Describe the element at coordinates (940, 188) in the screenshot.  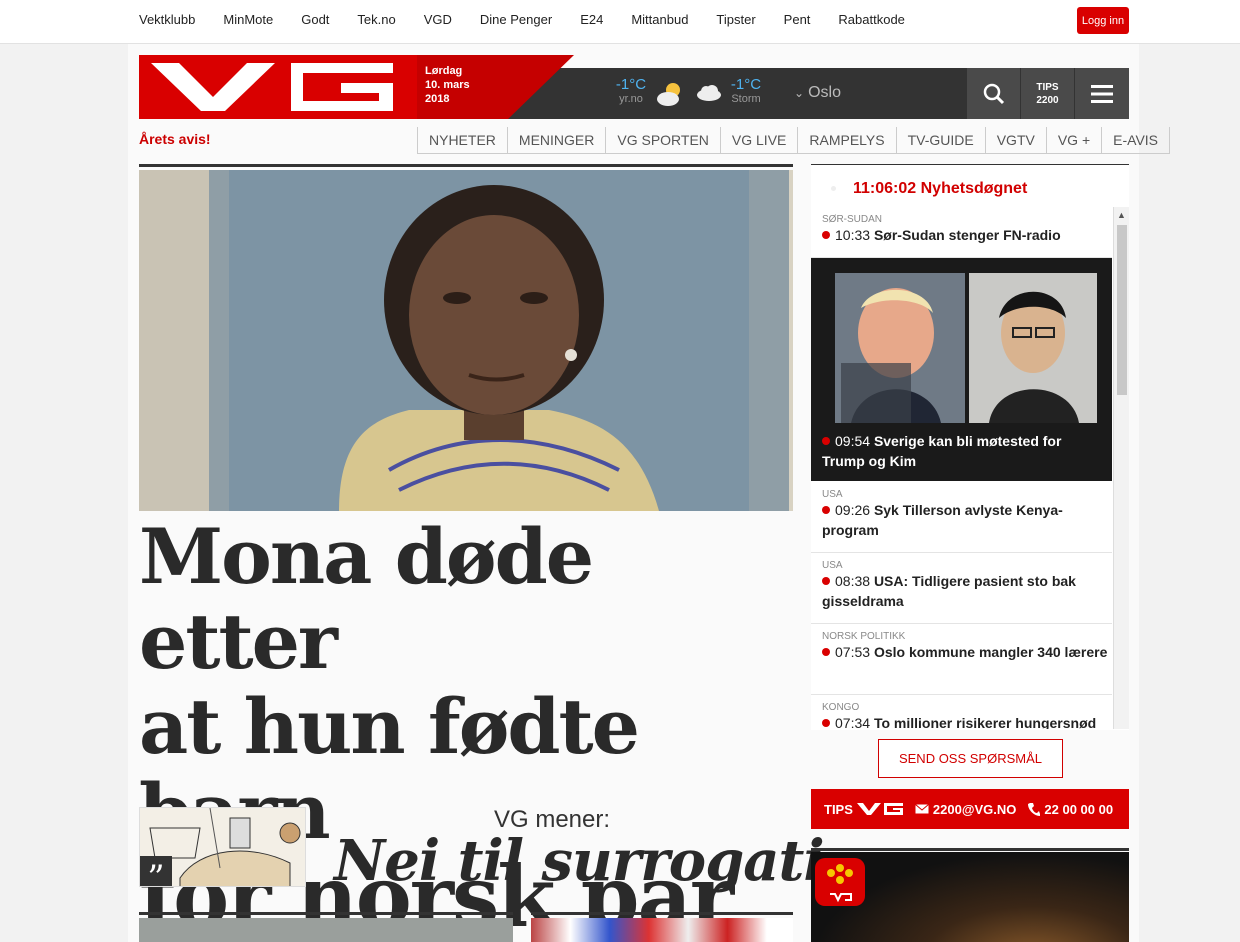
I see `news-feed-title: 11:06:02 Nyhetsdøgnet` at that location.